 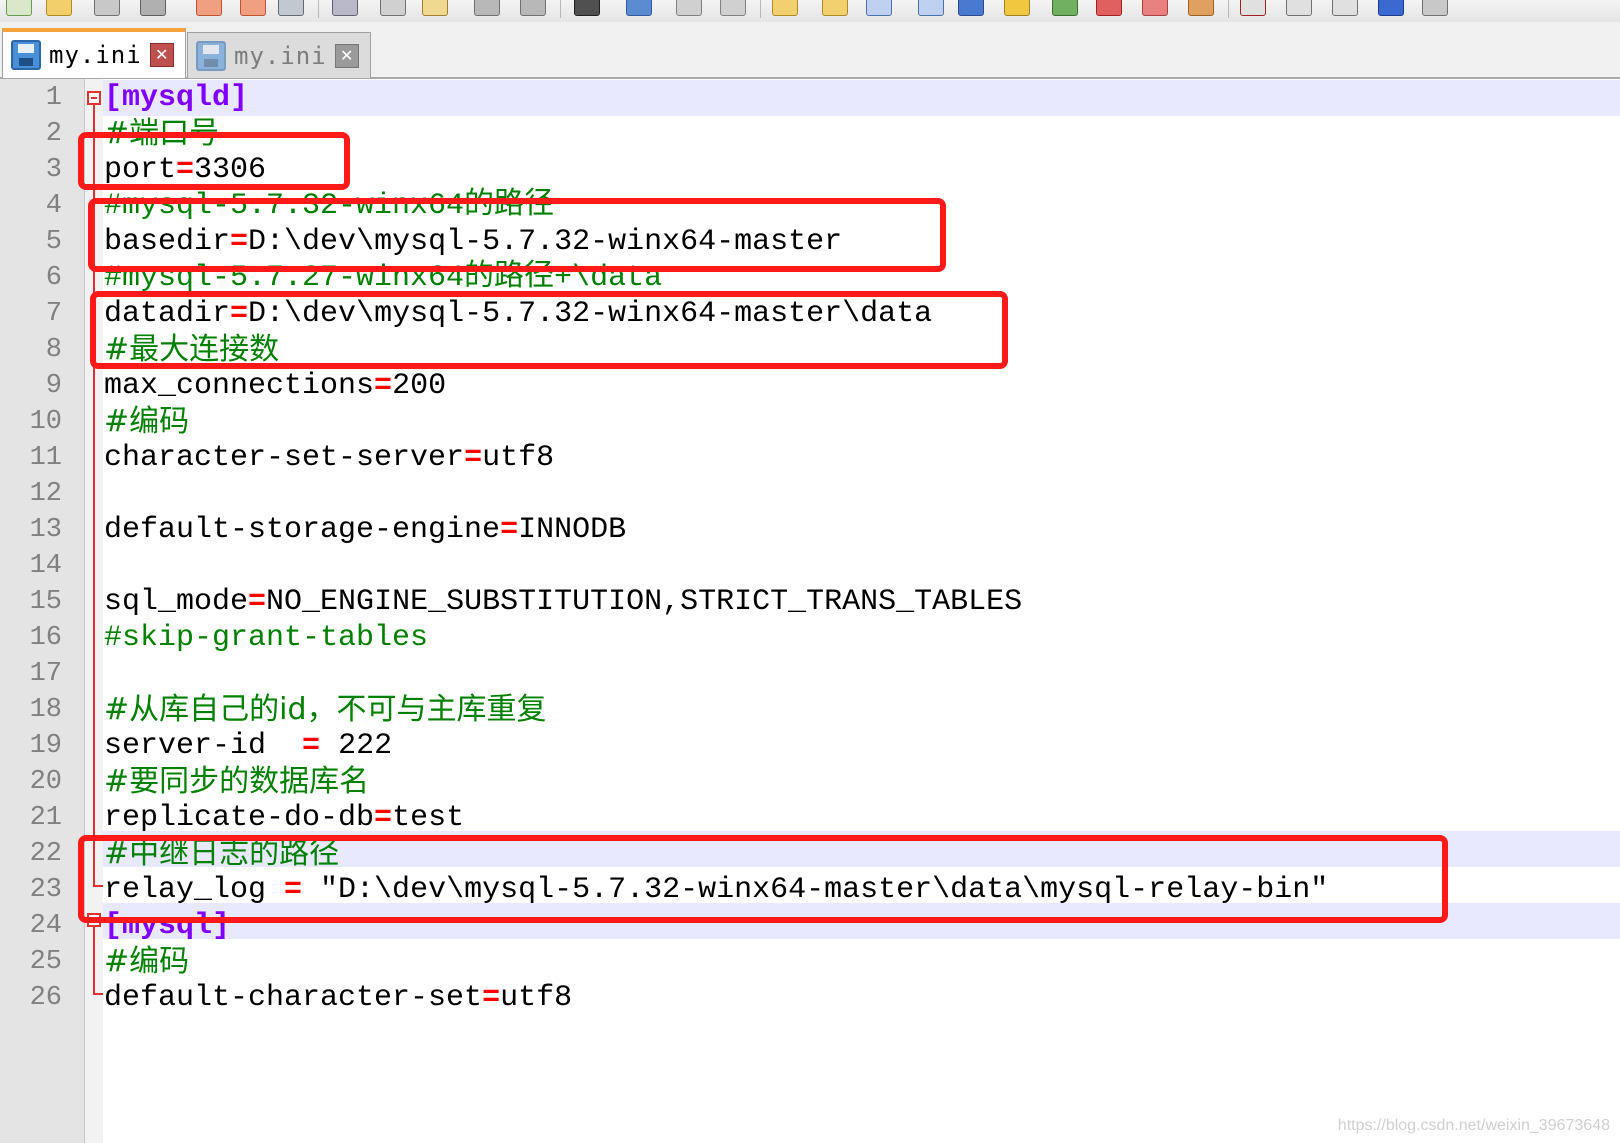 I want to click on saved-file-icon, so click(x=26, y=55).